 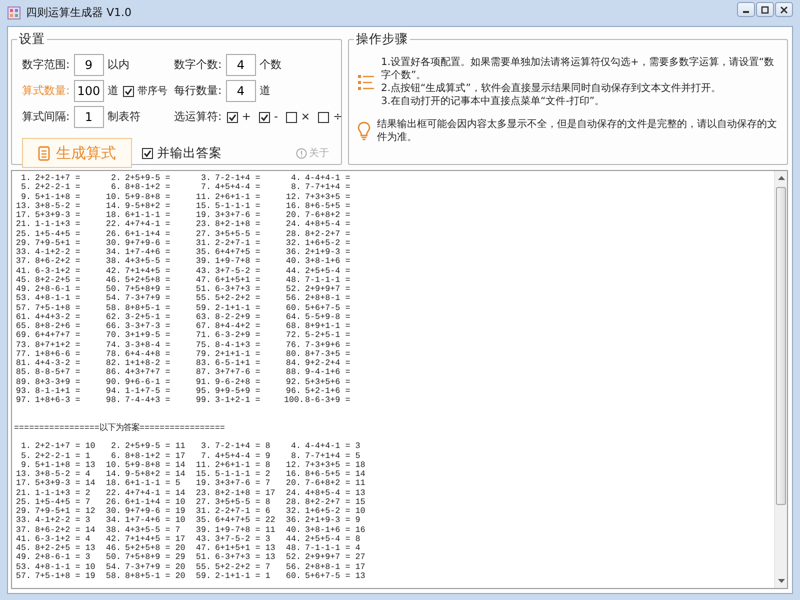 I want to click on number-field: 9, so click(x=89, y=65).